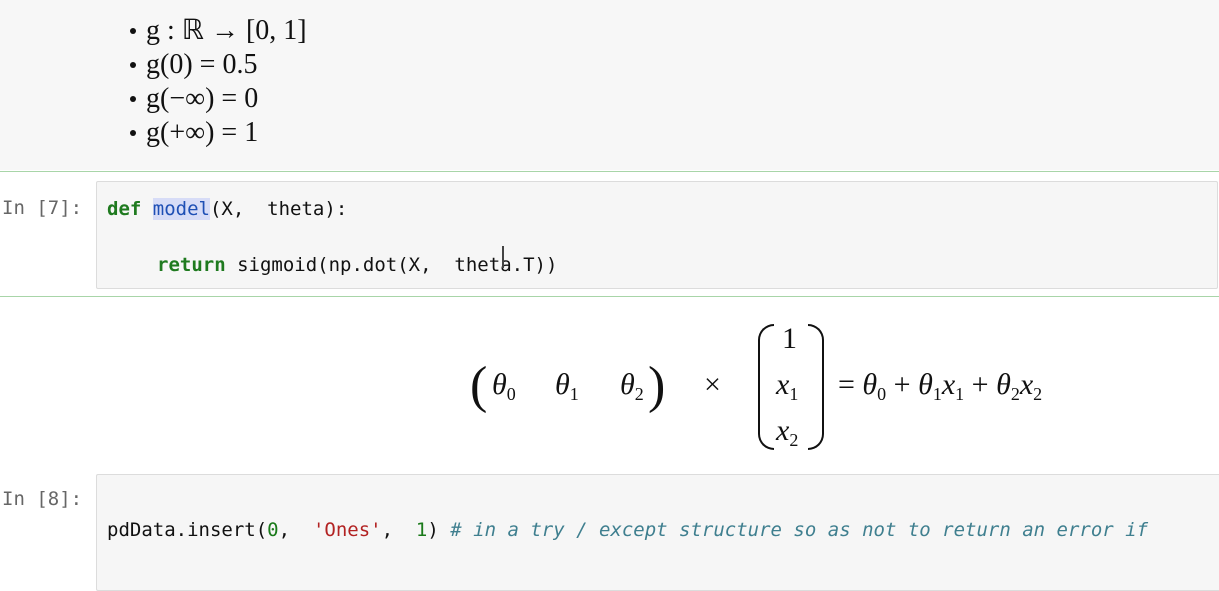  What do you see at coordinates (657, 385) in the screenshot?
I see `right-paren: )` at bounding box center [657, 385].